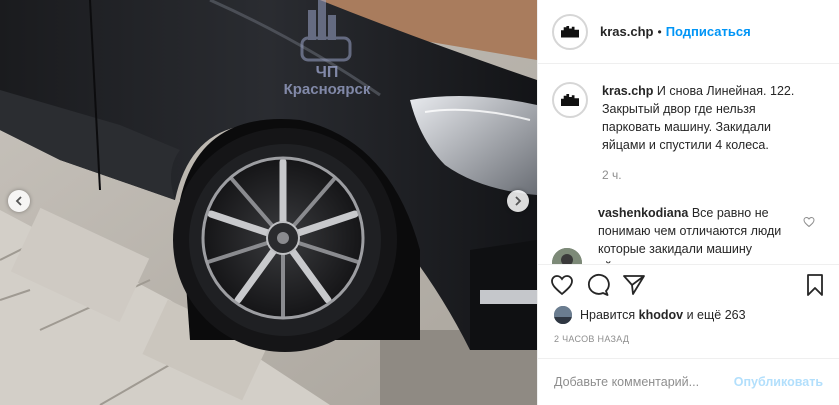 The height and width of the screenshot is (405, 839). I want to click on liker-username: khodov, so click(661, 315).